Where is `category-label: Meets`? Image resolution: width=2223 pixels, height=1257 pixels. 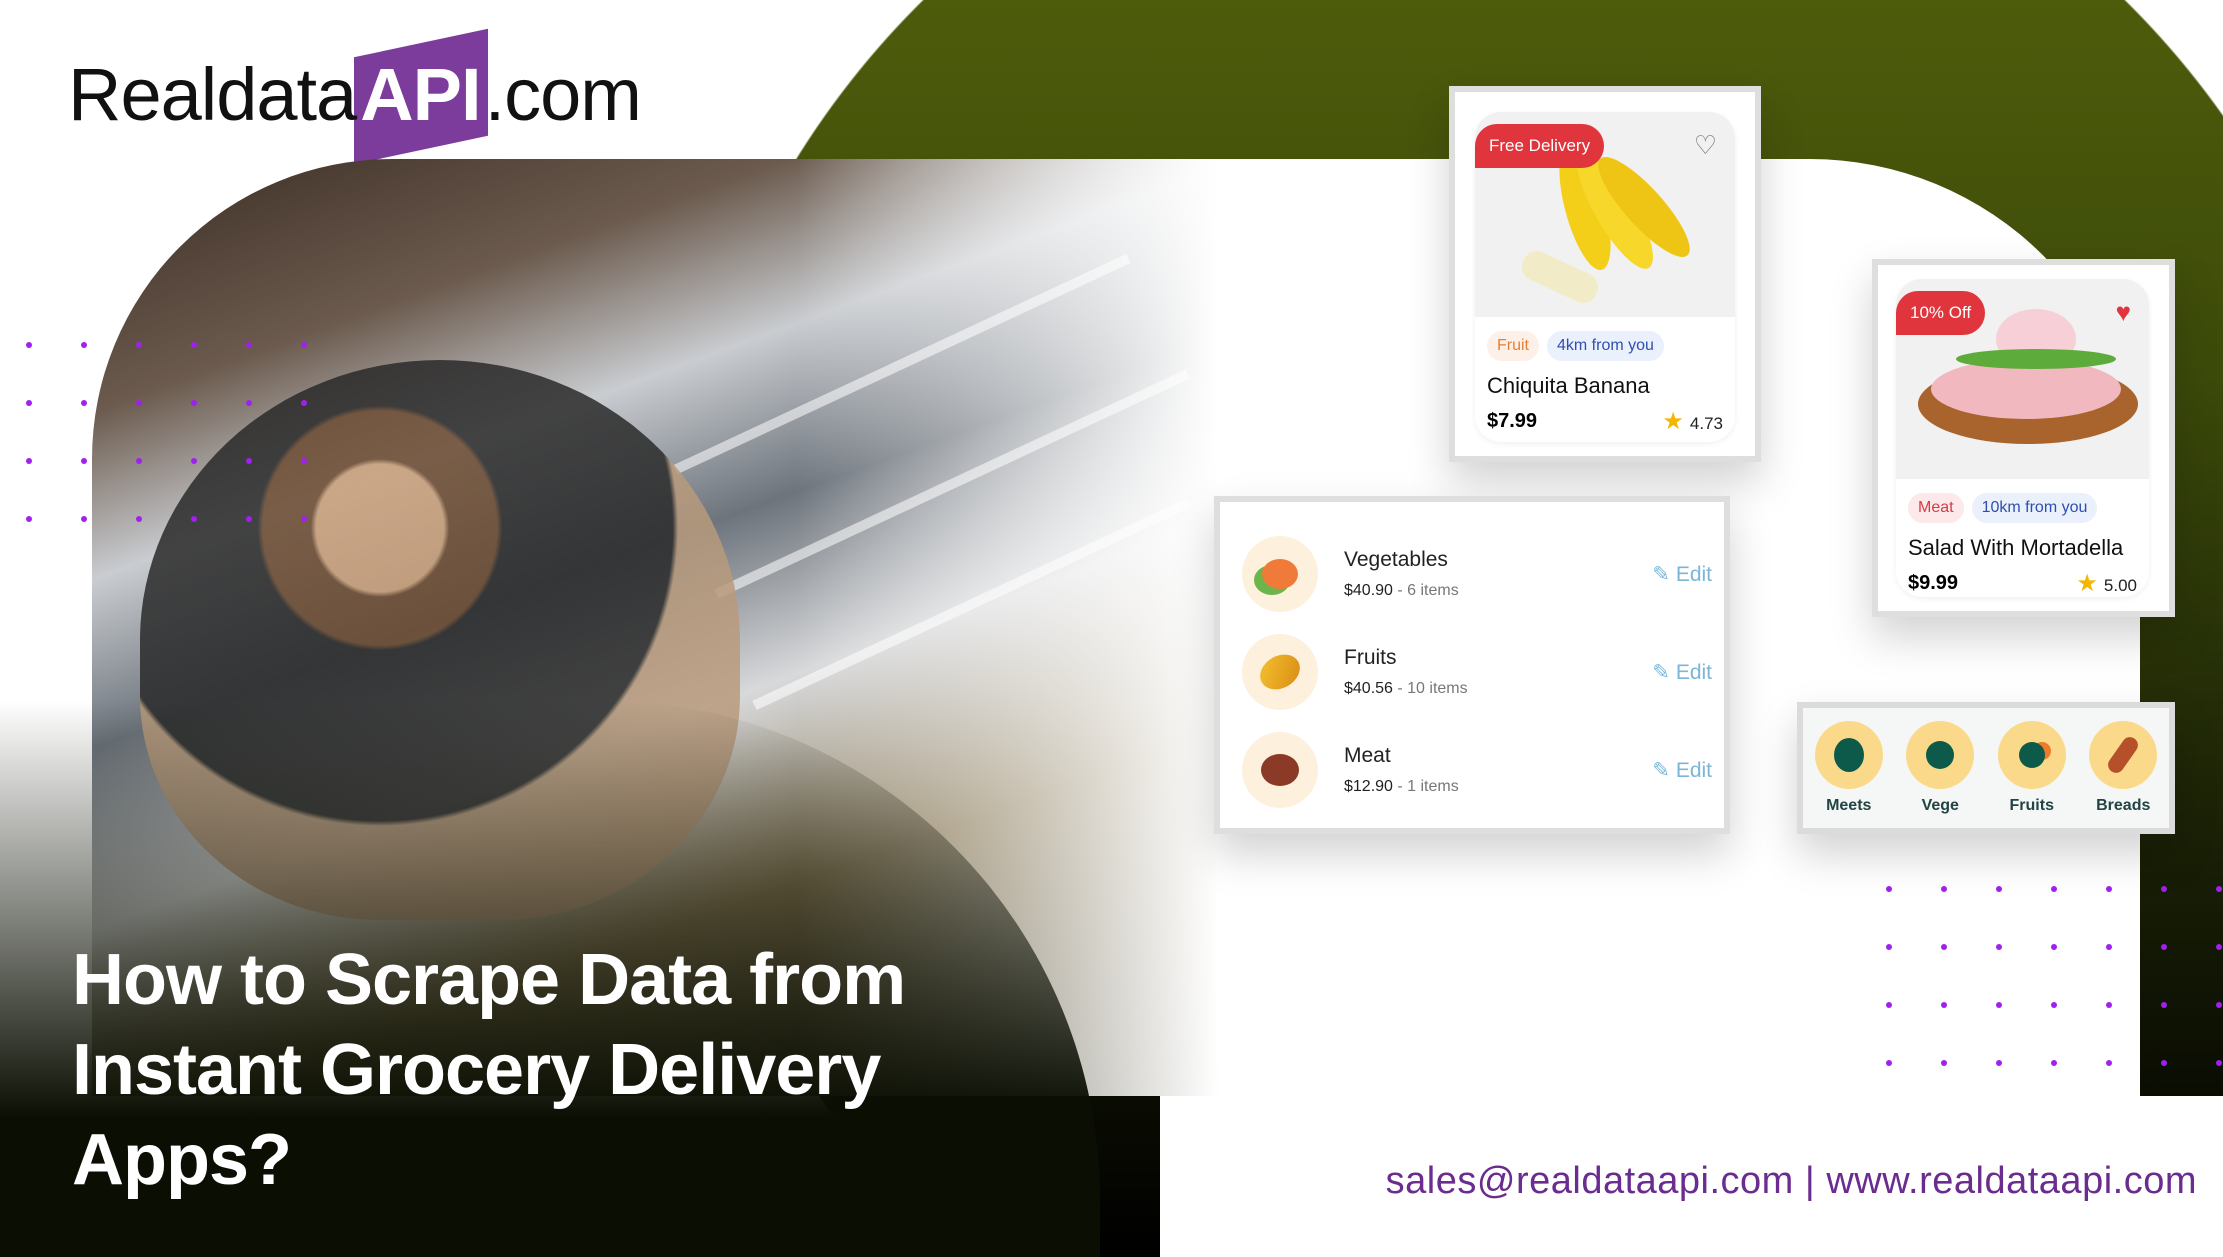 category-label: Meets is located at coordinates (1849, 805).